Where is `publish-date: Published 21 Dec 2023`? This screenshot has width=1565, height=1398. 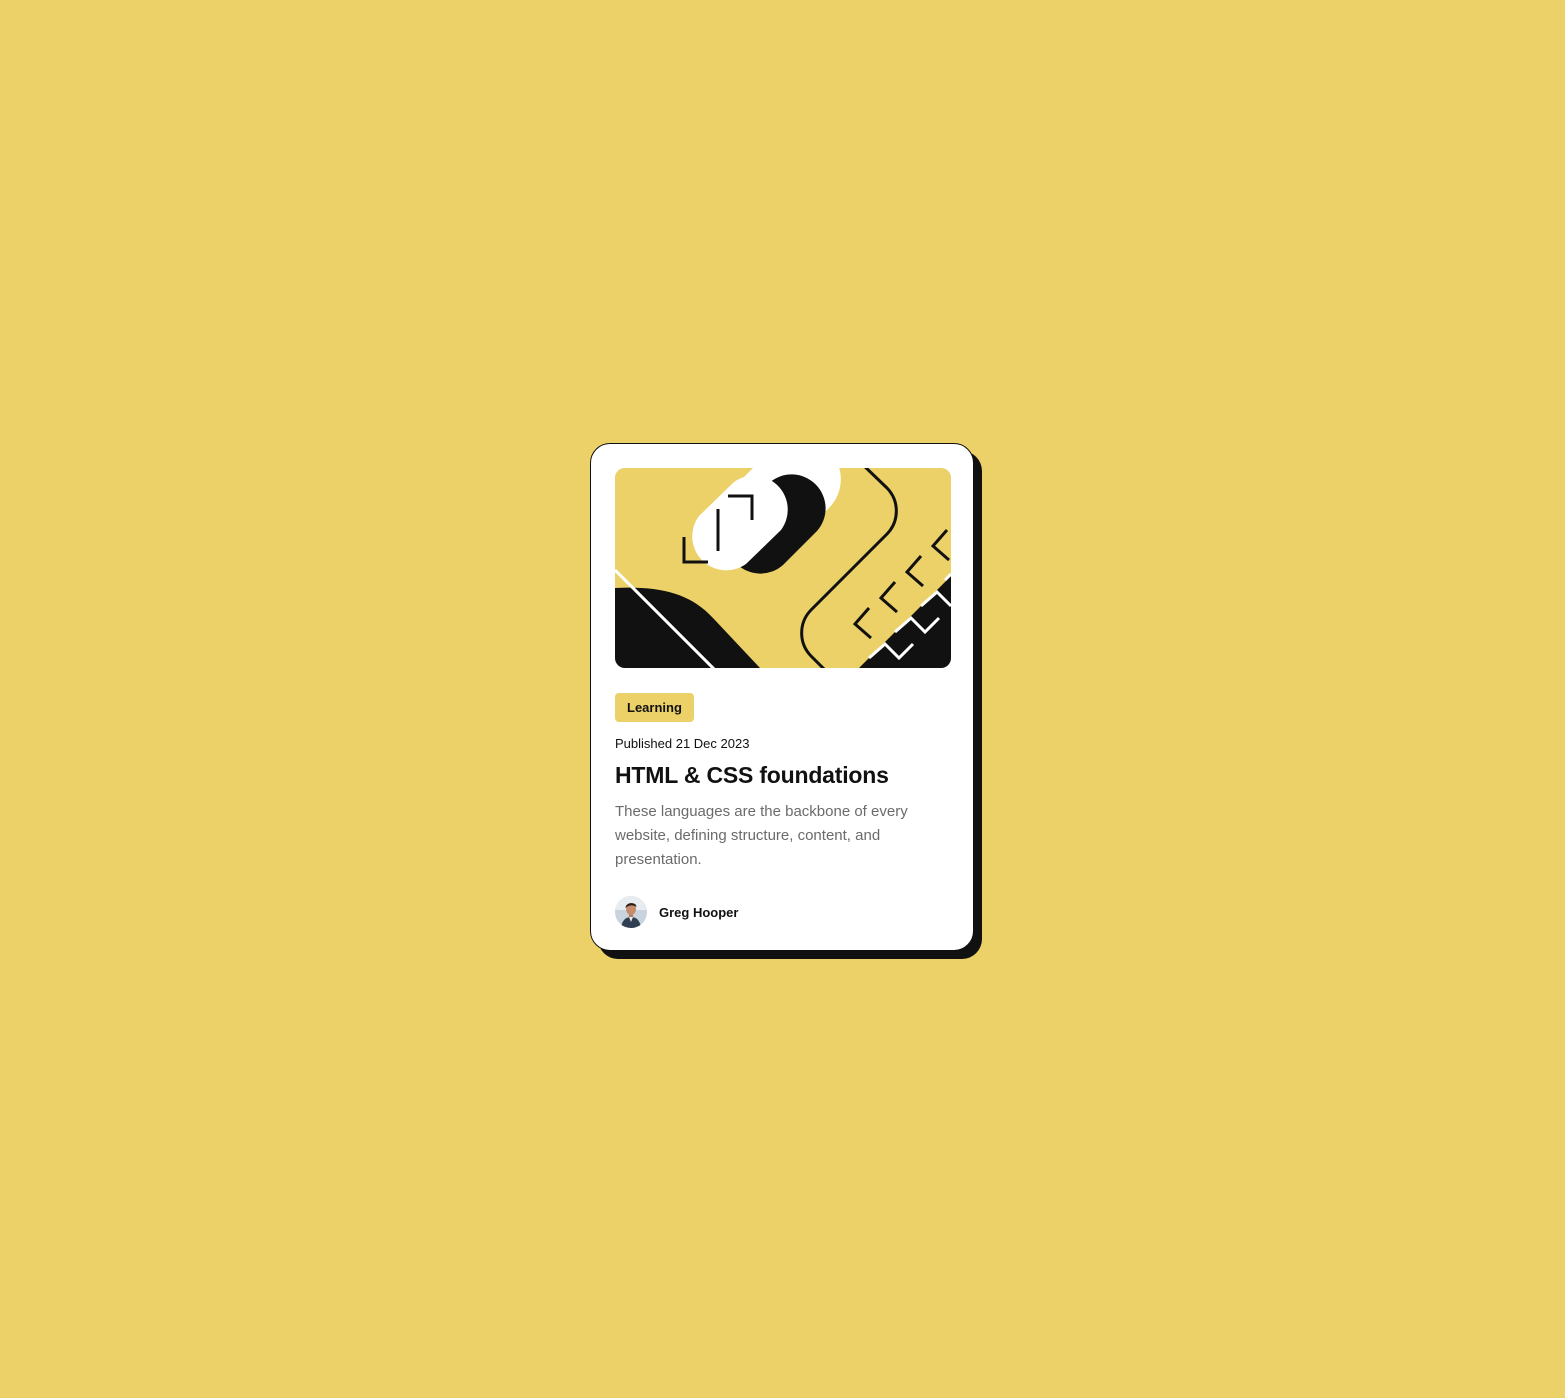
publish-date: Published 21 Dec 2023 is located at coordinates (682, 743).